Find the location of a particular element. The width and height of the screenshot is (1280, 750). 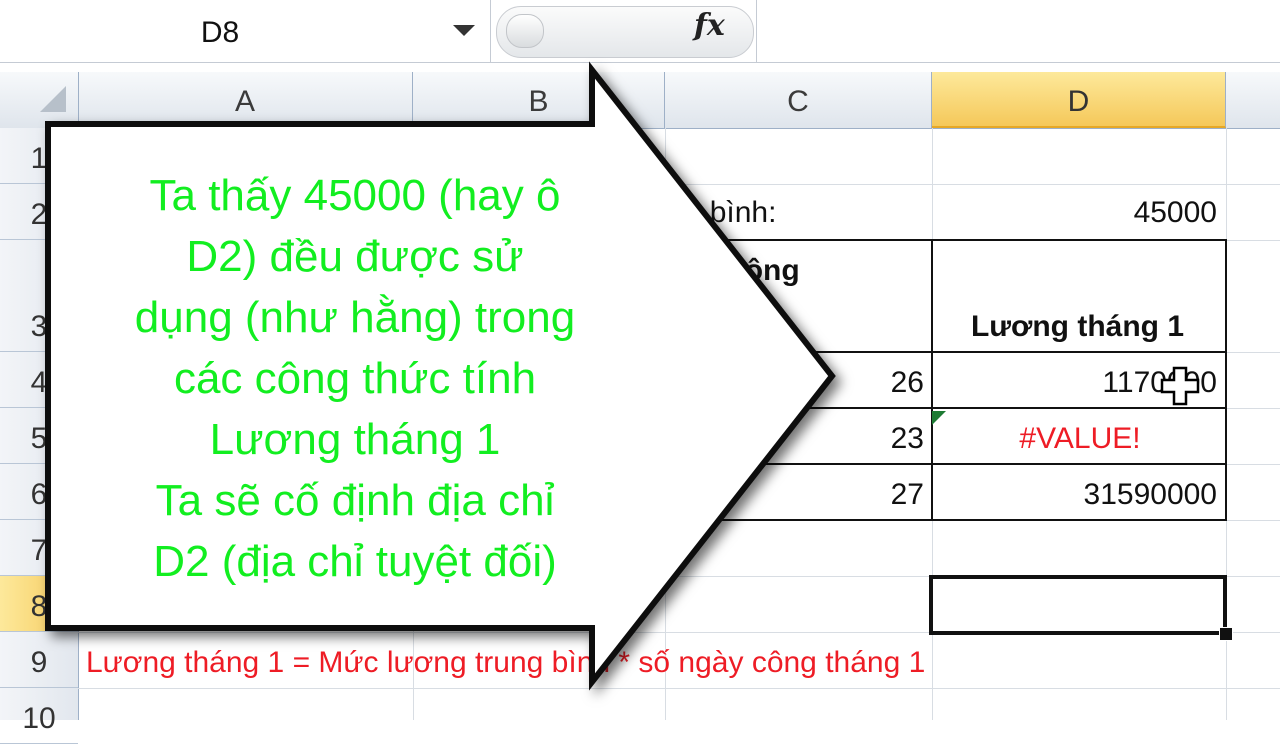

cell-d3: Lương tháng 1 is located at coordinates (1077, 327).